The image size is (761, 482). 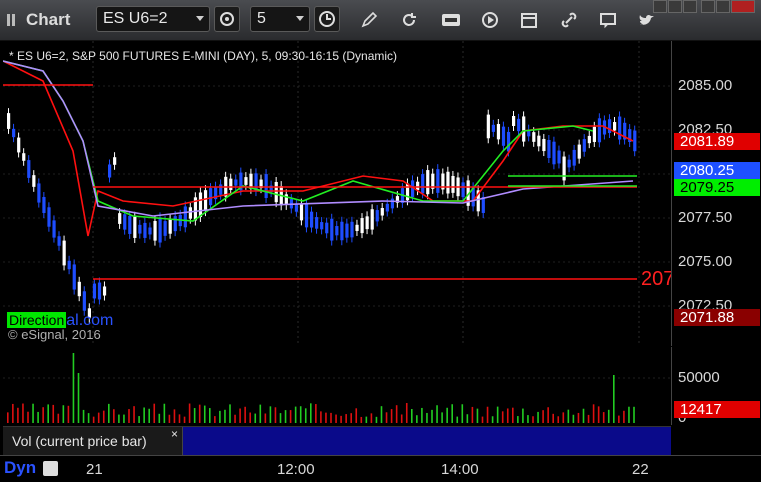 I want to click on play-button, so click(x=490, y=20).